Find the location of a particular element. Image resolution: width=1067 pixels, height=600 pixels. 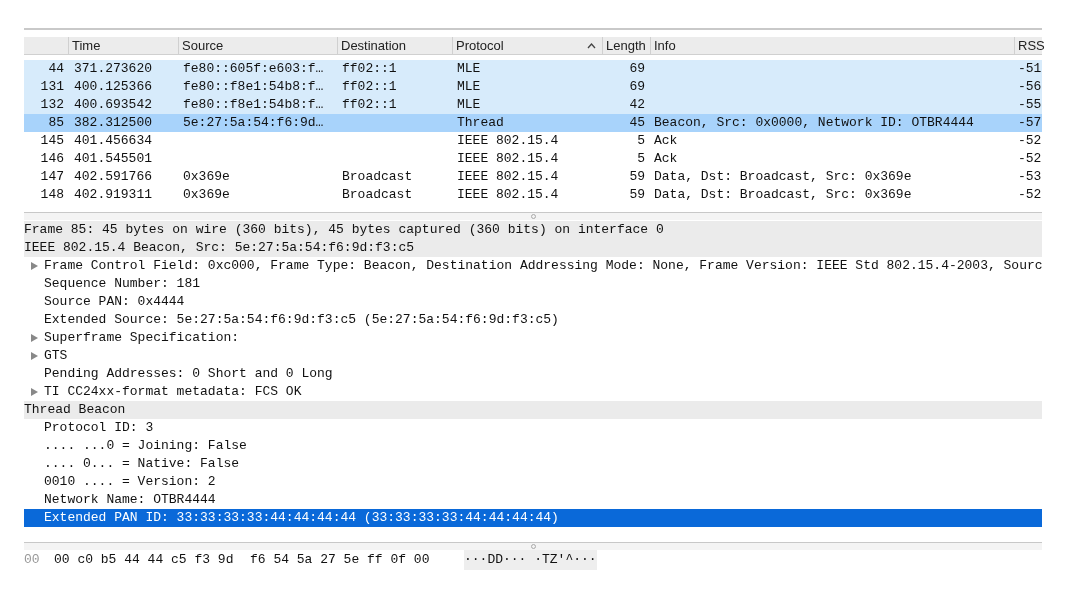

table-cell-text: 45 is located at coordinates (636, 123).